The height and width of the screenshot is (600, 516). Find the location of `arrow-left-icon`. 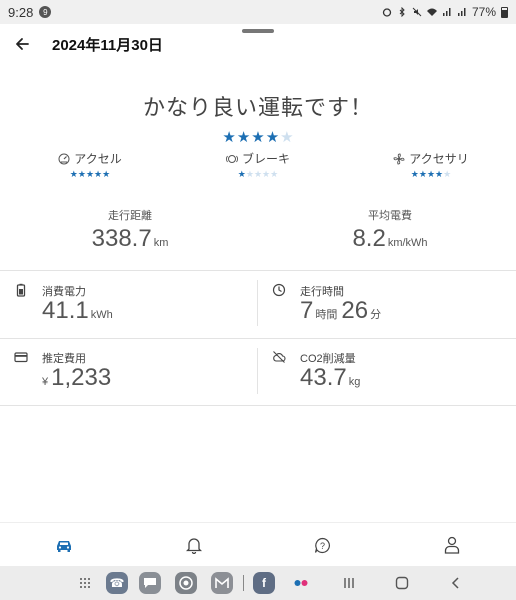

arrow-left-icon is located at coordinates (22, 44).